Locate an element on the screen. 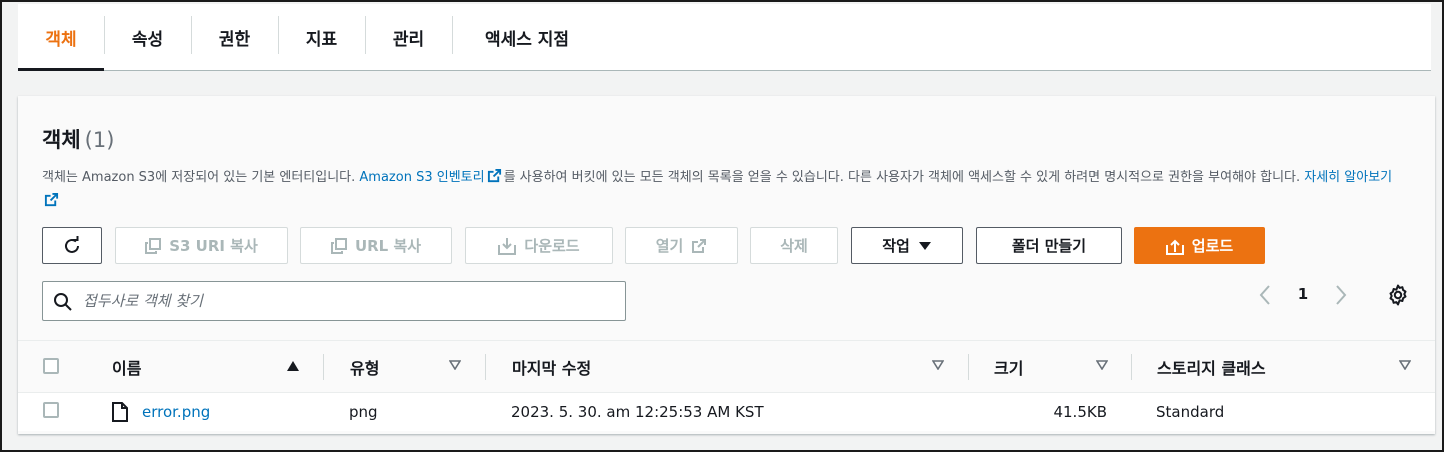  tab-objects: 객체 is located at coordinates (61, 37).